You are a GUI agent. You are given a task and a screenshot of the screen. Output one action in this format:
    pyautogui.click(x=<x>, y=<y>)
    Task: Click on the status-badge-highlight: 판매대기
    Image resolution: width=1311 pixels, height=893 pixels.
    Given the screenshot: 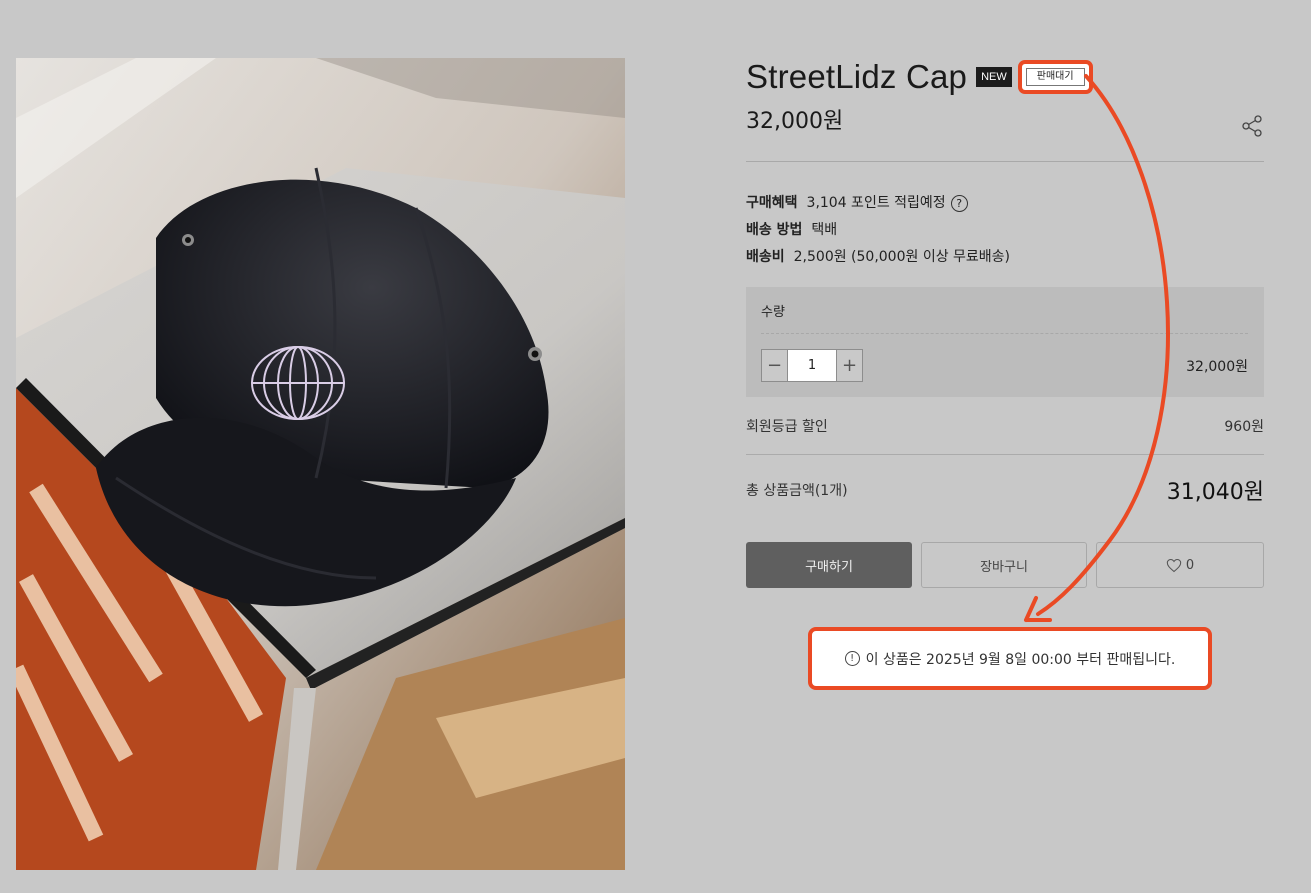 What is the action you would take?
    pyautogui.click(x=1055, y=77)
    